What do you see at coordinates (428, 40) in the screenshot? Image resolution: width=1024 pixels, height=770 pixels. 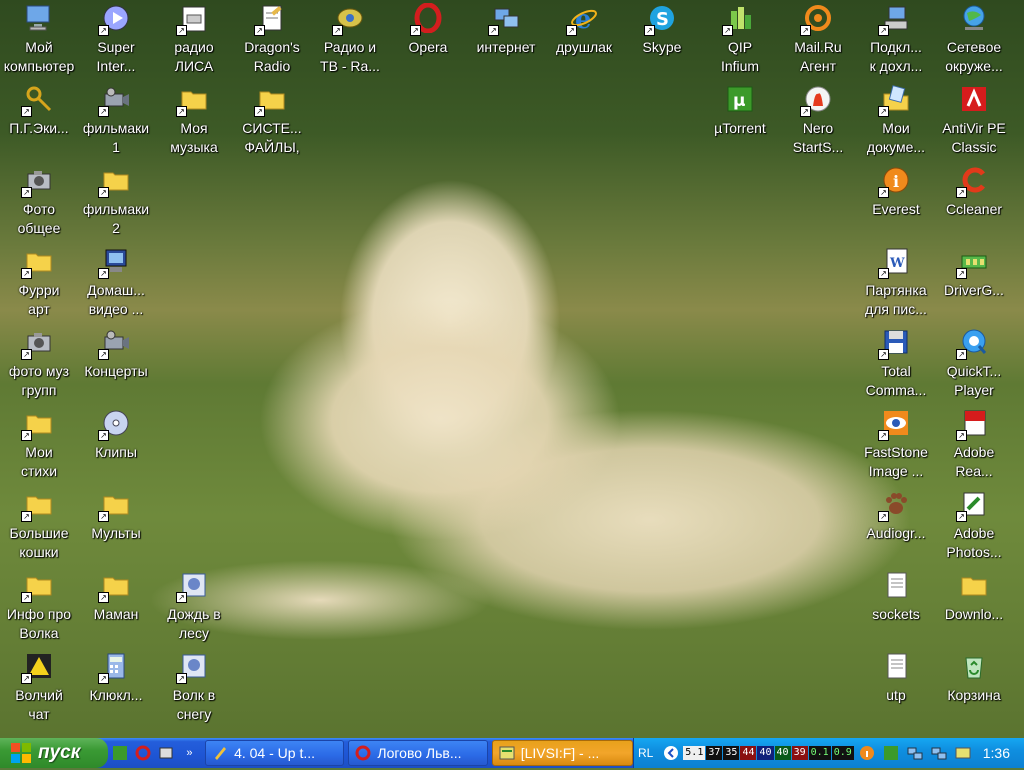 I see `desktop-icon-opera: ↗ Opera` at bounding box center [428, 40].